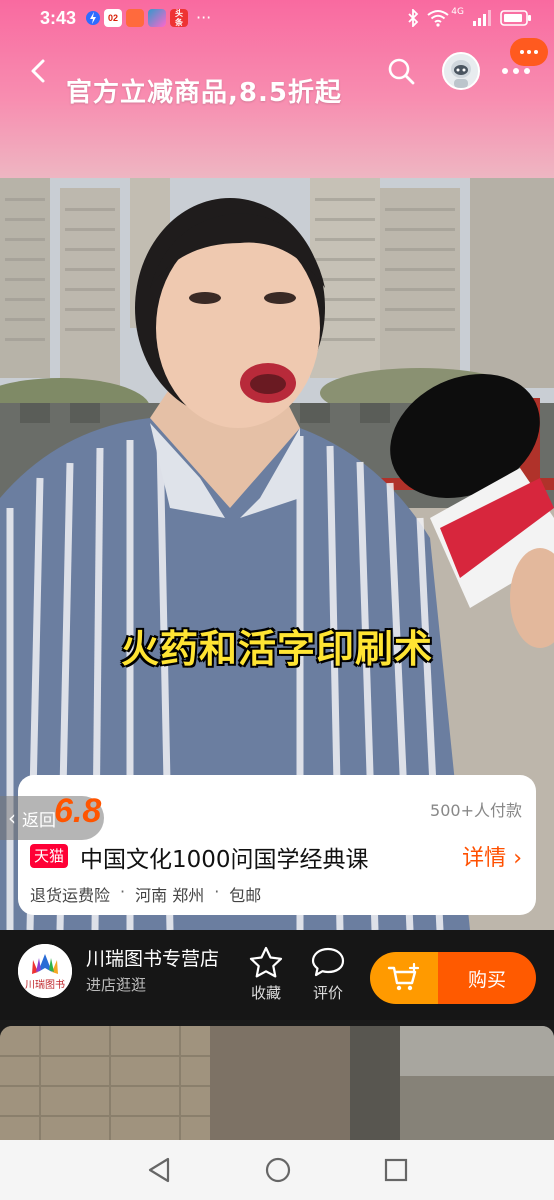 The height and width of the screenshot is (1200, 554). What do you see at coordinates (277, 19) in the screenshot?
I see `status-bar: 3:43 02 头条 ··· 4G` at bounding box center [277, 19].